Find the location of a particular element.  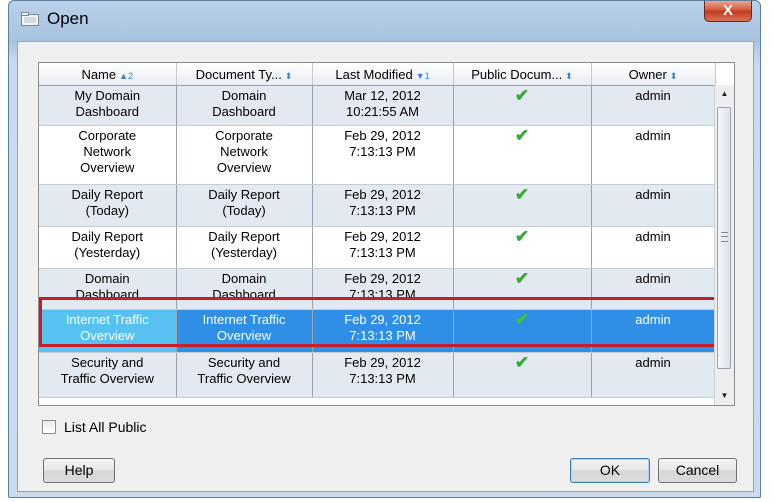

sort-indicator-icon: ▼1 is located at coordinates (422, 75).